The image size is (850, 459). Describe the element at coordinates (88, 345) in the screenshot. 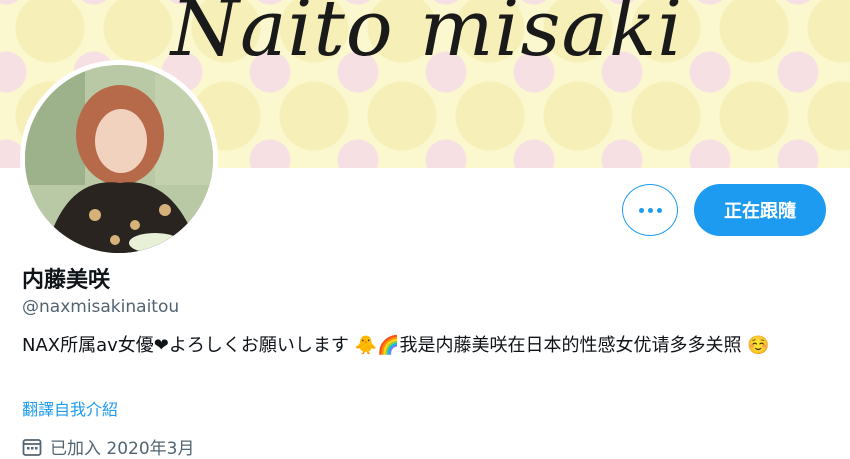

I see `bio-text-1: NAX所属av女優` at that location.